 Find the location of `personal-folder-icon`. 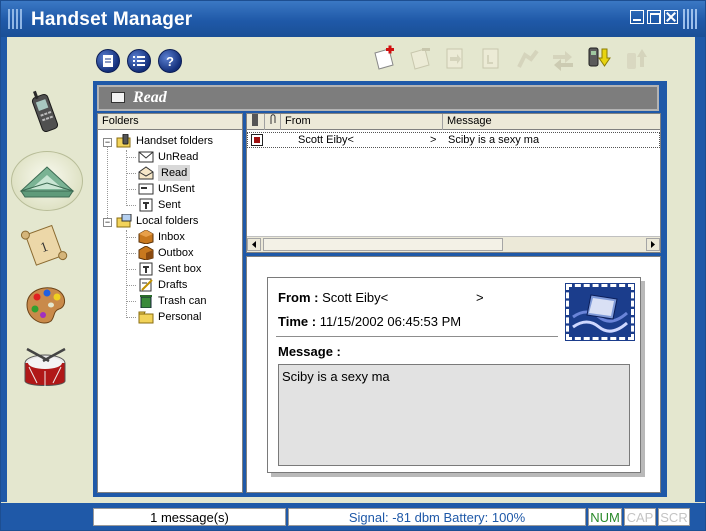

personal-folder-icon is located at coordinates (146, 317).